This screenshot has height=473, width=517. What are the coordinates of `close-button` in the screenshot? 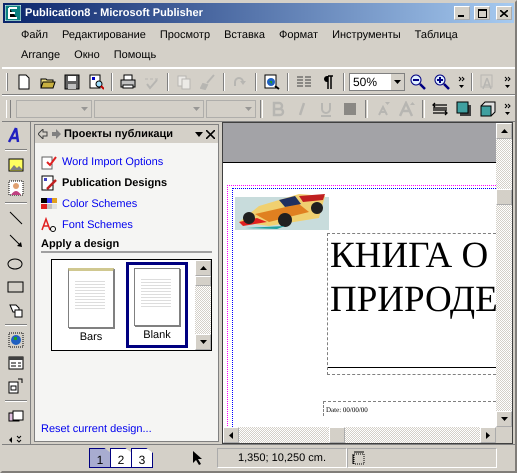 It's located at (504, 13).